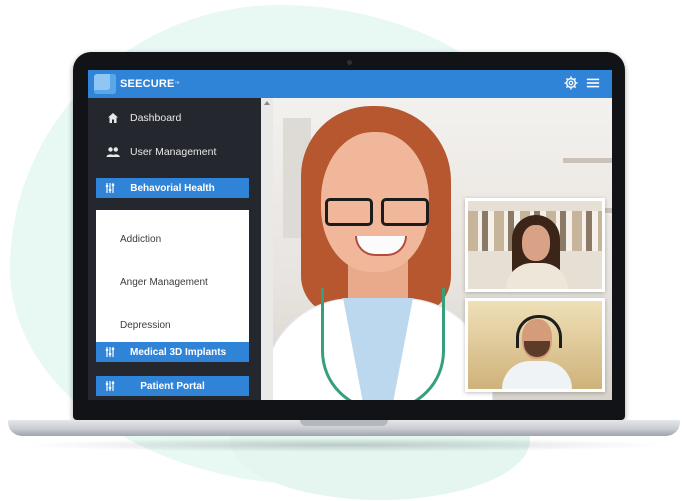 The image size is (688, 501). I want to click on sidebar-item-label: User Management, so click(173, 152).